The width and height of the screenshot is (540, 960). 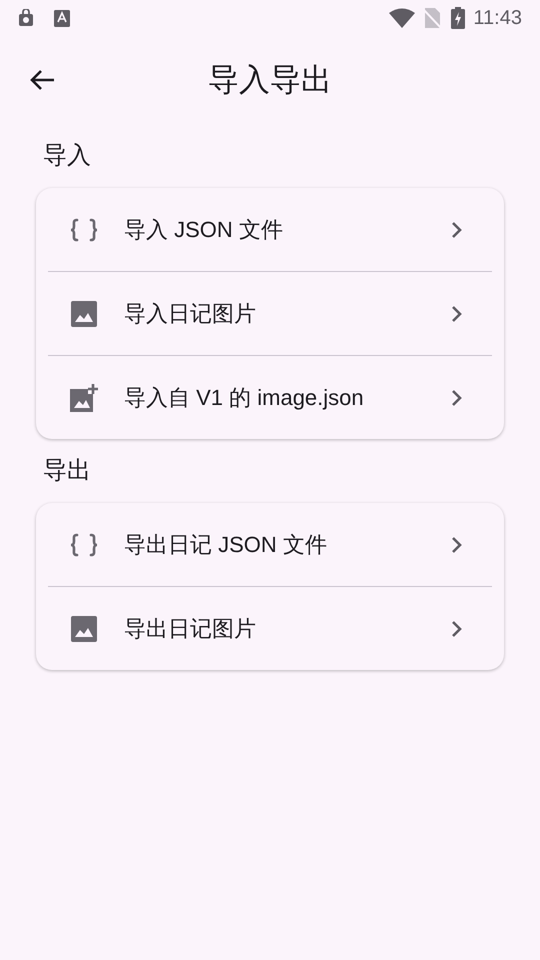 What do you see at coordinates (42, 80) in the screenshot?
I see `back-arrow-icon` at bounding box center [42, 80].